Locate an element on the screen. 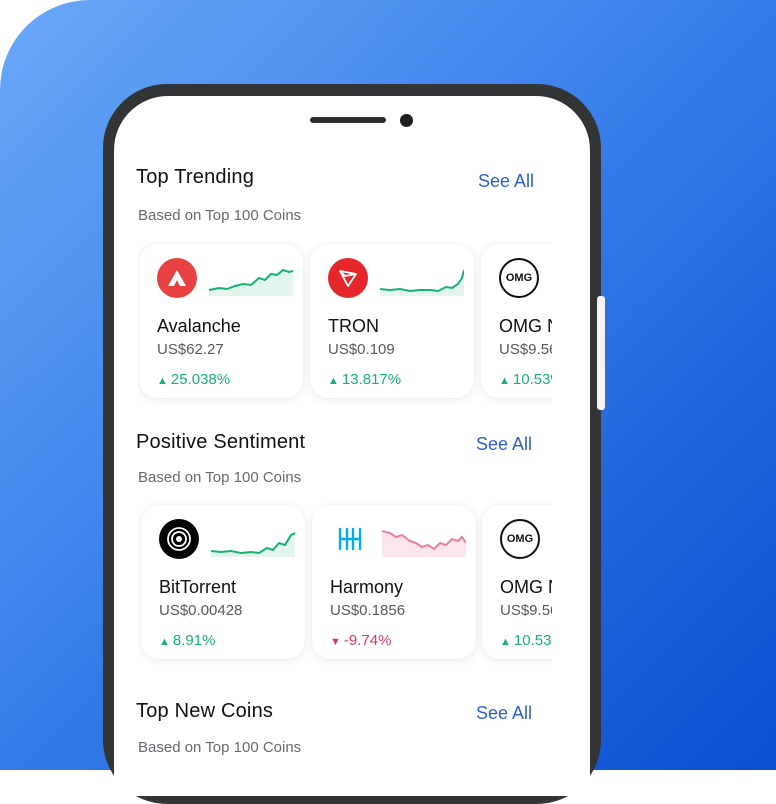 Image resolution: width=776 pixels, height=804 pixels. coin-change: ▲ 8.91% is located at coordinates (187, 640).